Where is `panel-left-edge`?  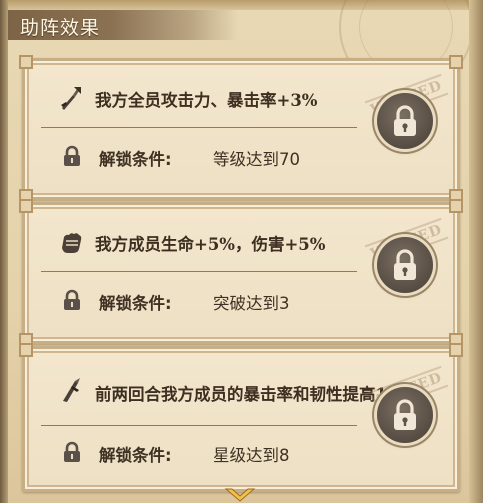 panel-left-edge is located at coordinates (4, 251).